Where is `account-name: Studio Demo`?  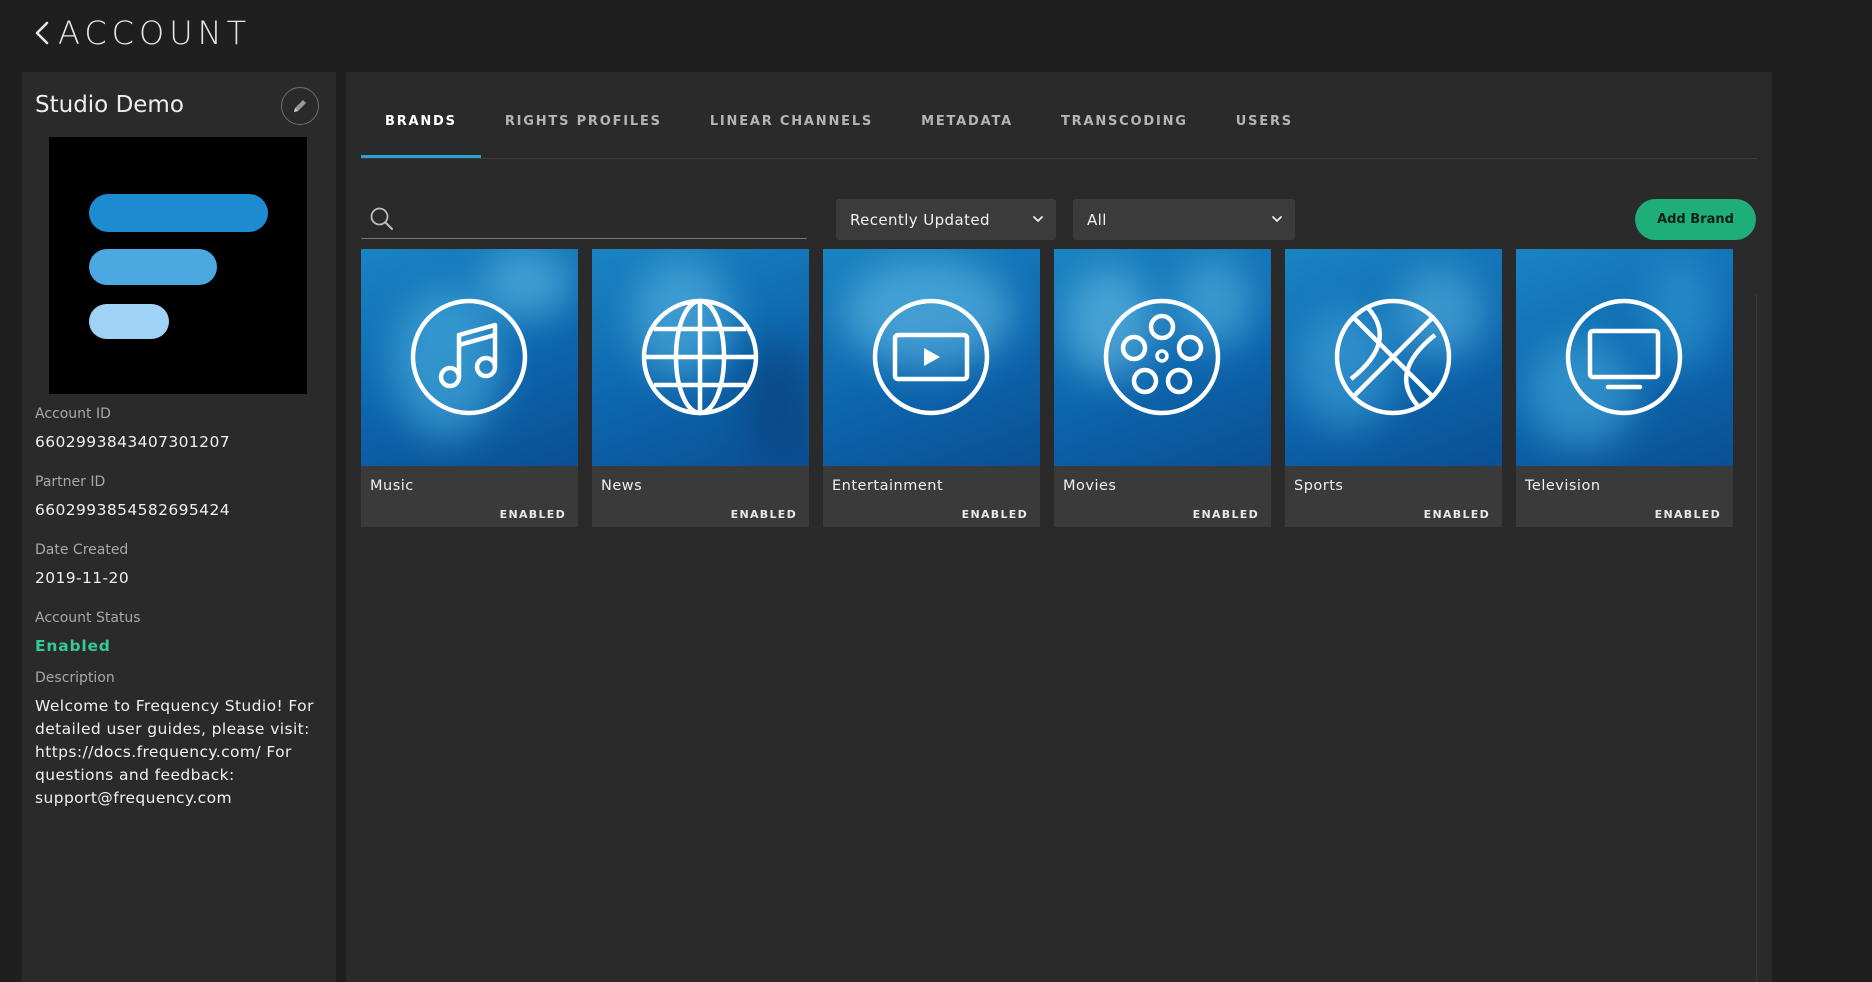
account-name: Studio Demo is located at coordinates (109, 105).